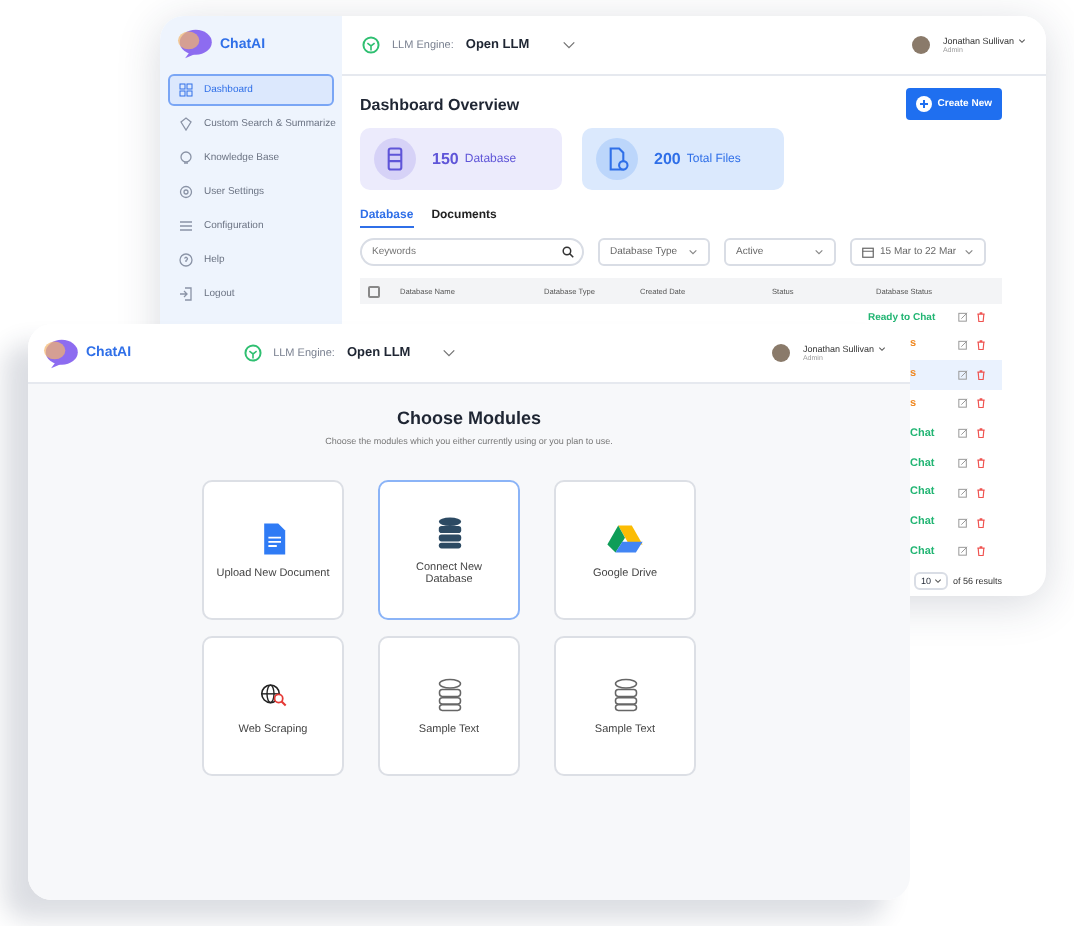  Describe the element at coordinates (617, 159) in the screenshot. I see `file-icon` at that location.